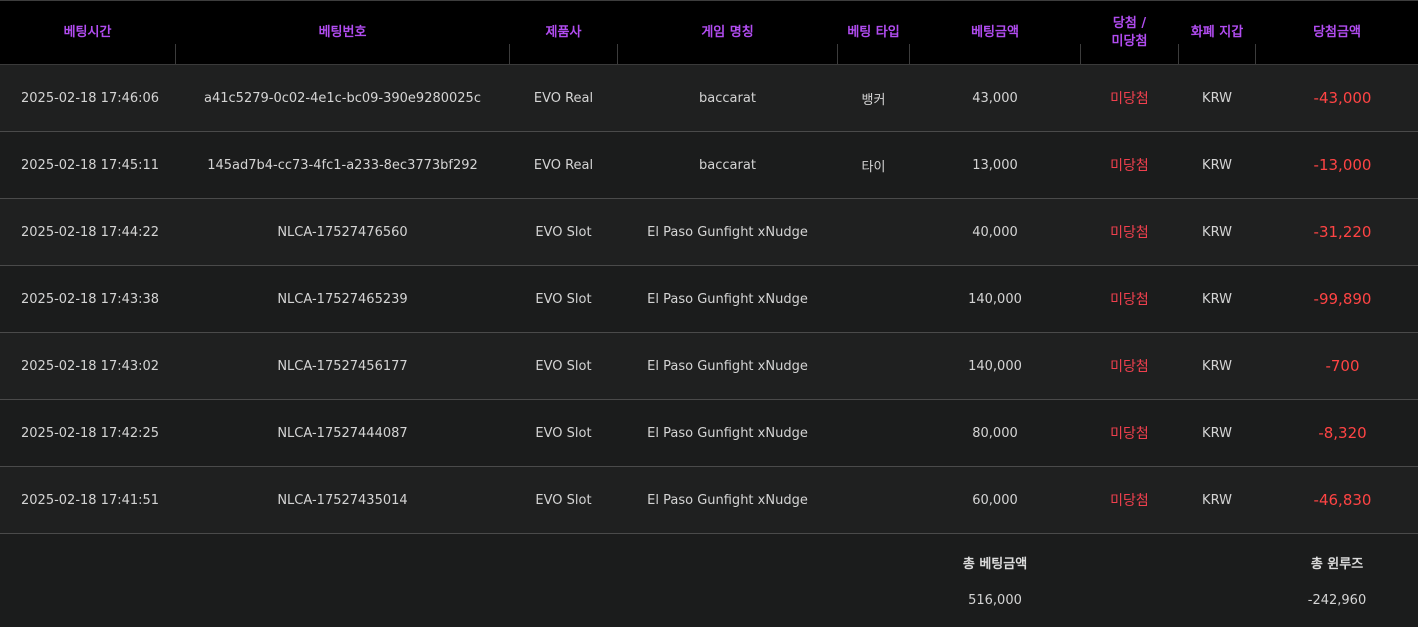  I want to click on total-winloss-label: 총 윈루즈, so click(1337, 564).